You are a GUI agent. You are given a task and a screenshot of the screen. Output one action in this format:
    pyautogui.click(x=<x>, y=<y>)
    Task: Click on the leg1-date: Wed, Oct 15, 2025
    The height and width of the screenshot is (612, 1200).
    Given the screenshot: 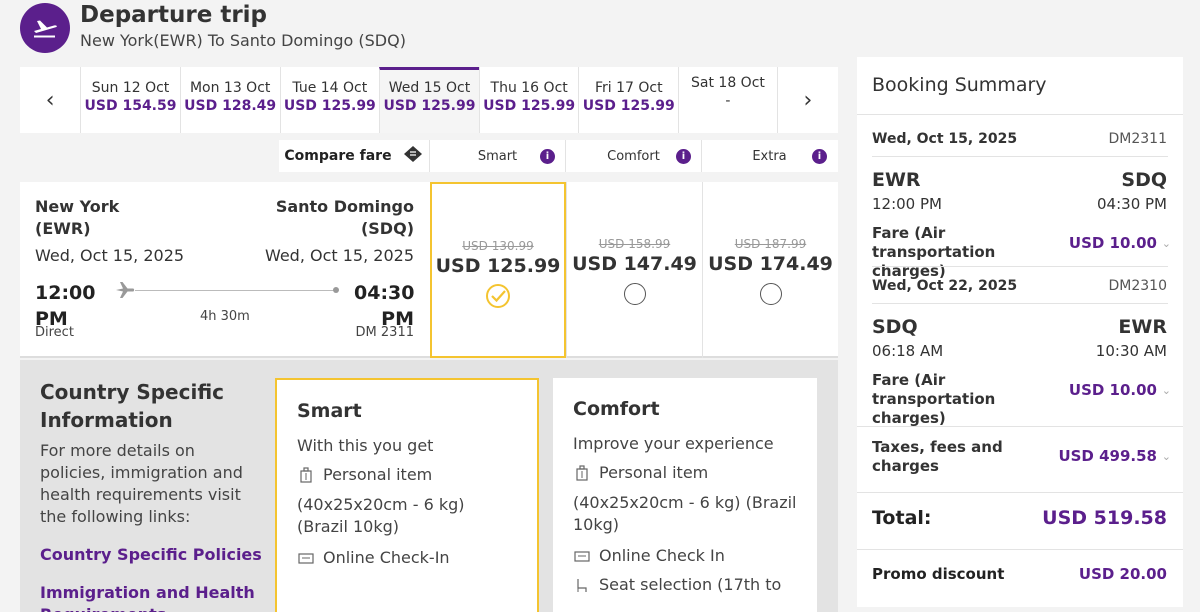 What is the action you would take?
    pyautogui.click(x=945, y=139)
    